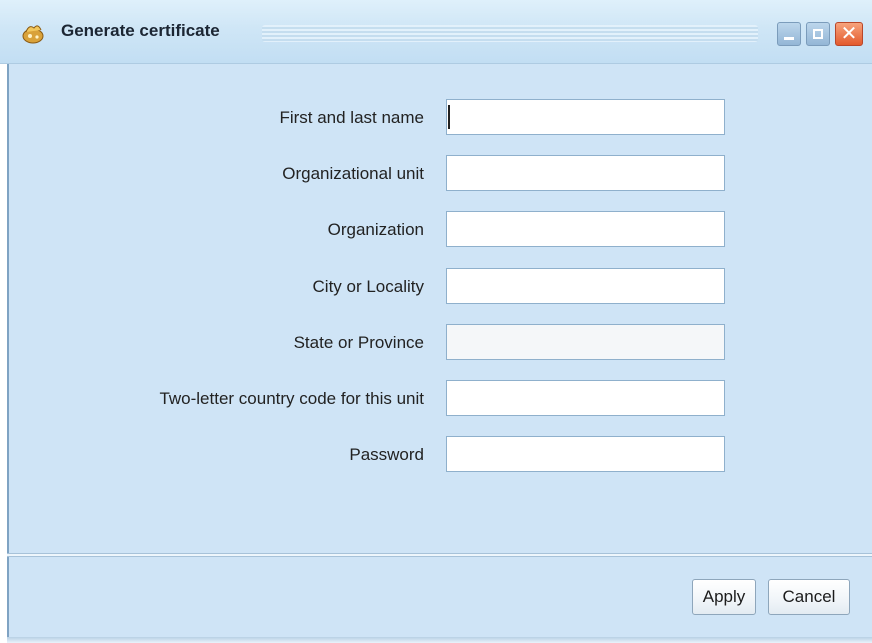  Describe the element at coordinates (358, 342) in the screenshot. I see `state-province-label: State or Province` at that location.